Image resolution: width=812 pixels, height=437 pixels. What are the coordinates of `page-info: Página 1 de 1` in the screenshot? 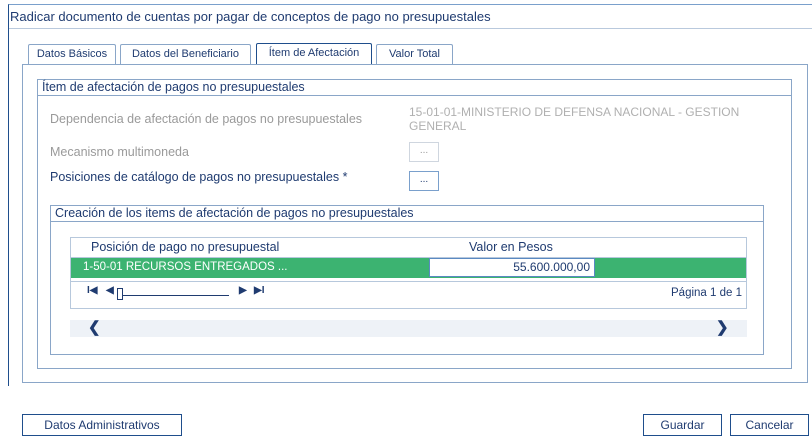 It's located at (706, 293).